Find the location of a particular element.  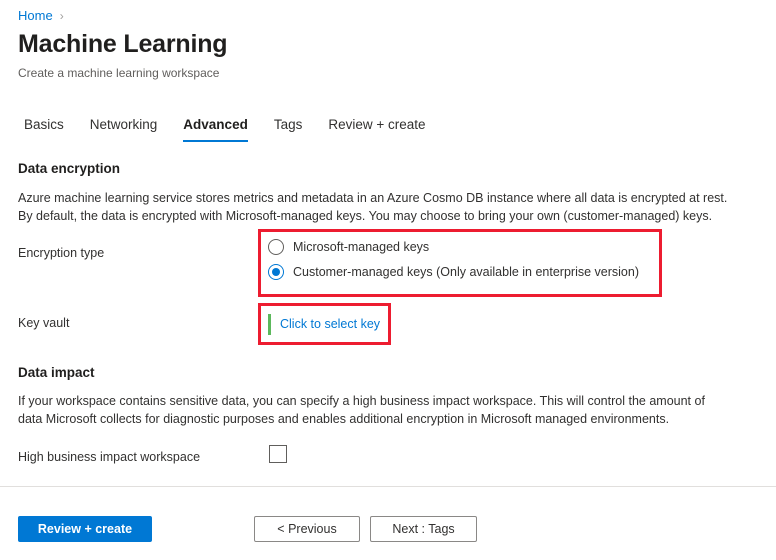

tab-basics: Basics is located at coordinates (47, 125).